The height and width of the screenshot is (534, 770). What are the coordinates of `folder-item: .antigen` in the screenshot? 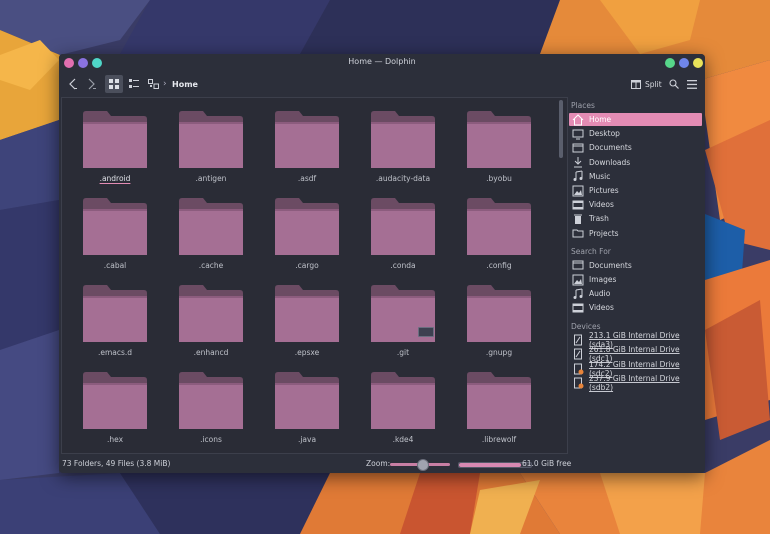 It's located at (211, 143).